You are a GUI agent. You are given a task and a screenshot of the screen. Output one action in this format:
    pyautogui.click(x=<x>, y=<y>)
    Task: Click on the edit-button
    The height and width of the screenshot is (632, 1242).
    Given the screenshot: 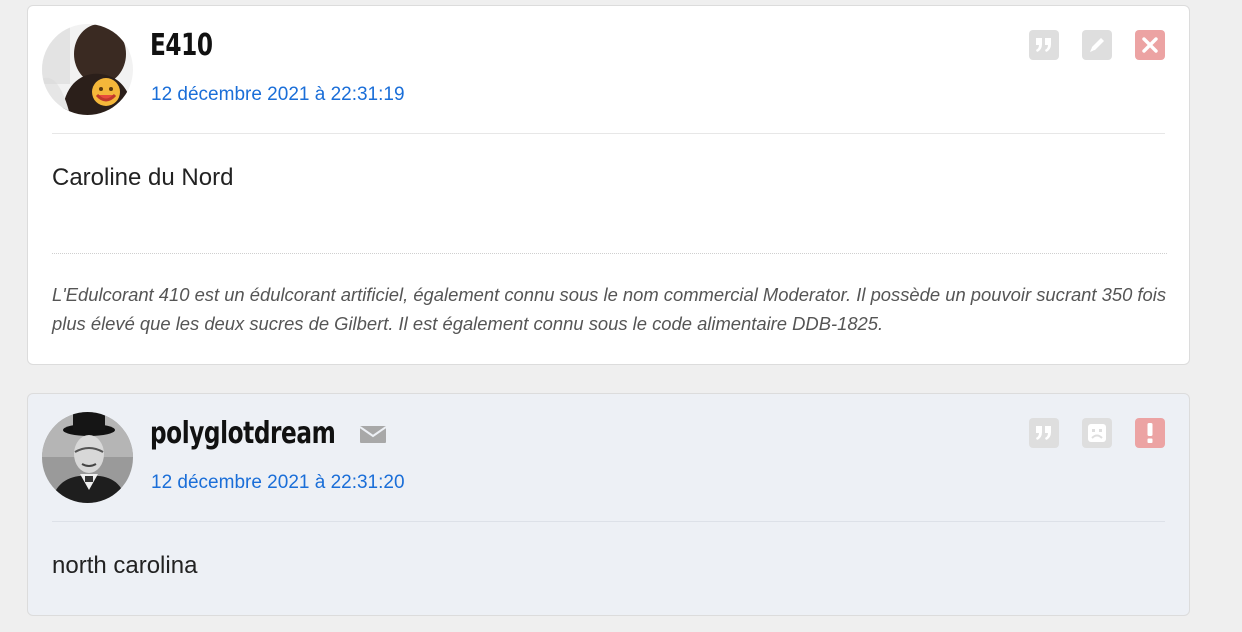 What is the action you would take?
    pyautogui.click(x=1097, y=45)
    